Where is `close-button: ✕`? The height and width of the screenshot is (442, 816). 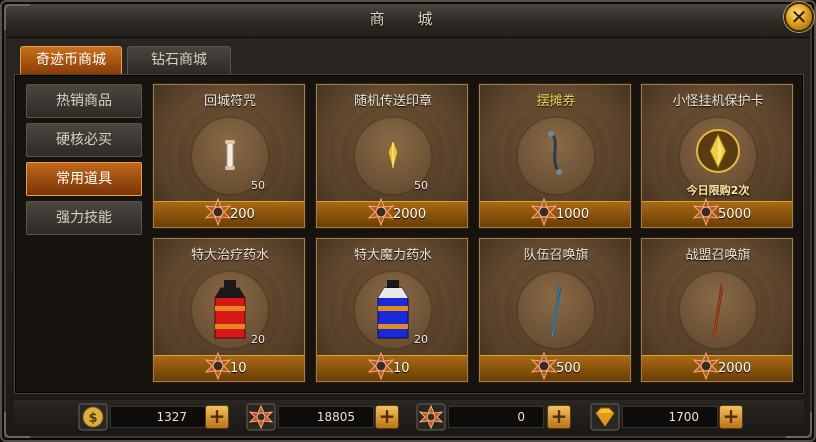 close-button: ✕ is located at coordinates (799, 17).